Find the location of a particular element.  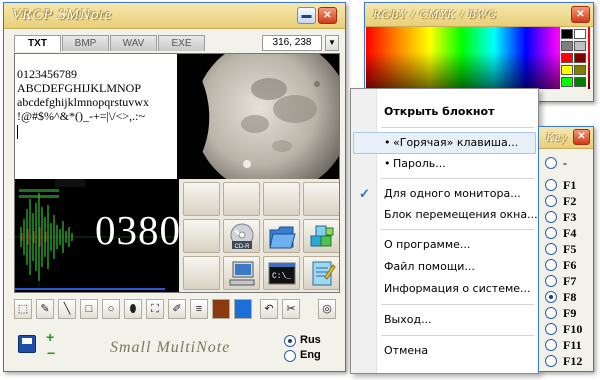

key-close-button: ✕ is located at coordinates (581, 137).